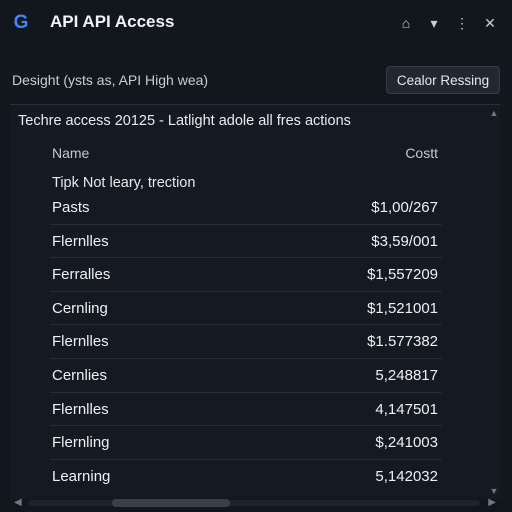 This screenshot has width=512, height=512. What do you see at coordinates (246, 153) in the screenshot?
I see `table-header: Name Costt` at bounding box center [246, 153].